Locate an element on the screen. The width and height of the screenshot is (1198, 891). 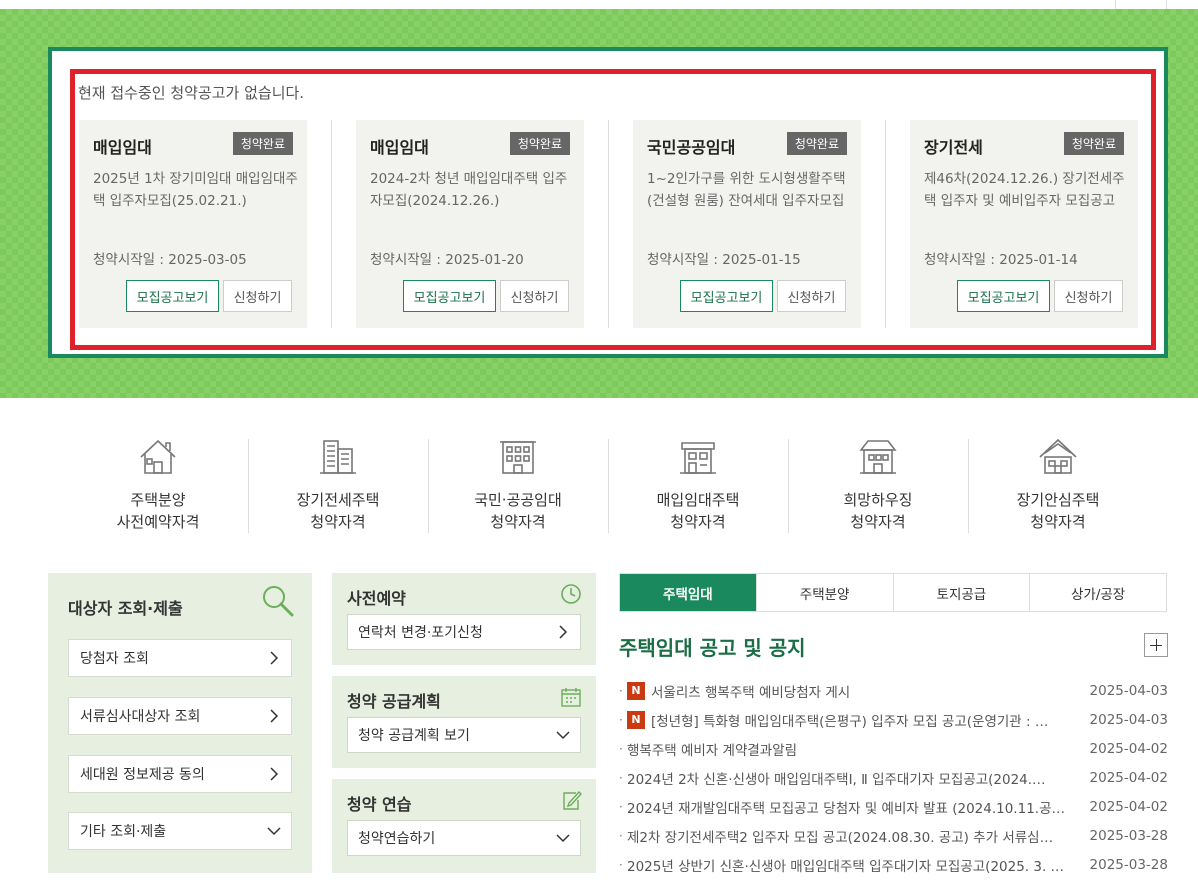
quick-item-hope-housing: 희망하우징 청약자격 is located at coordinates (878, 485).